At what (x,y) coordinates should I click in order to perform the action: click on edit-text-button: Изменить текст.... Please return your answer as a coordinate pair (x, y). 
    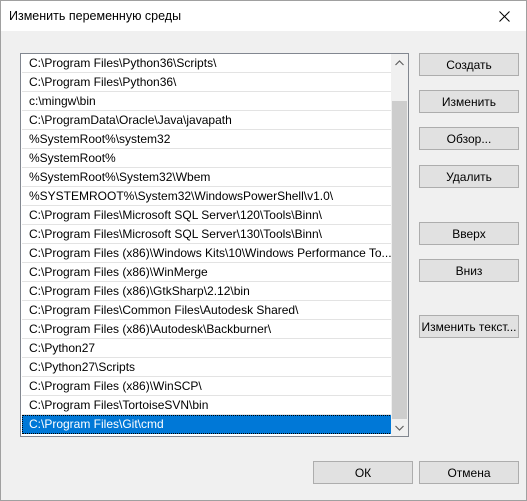
    Looking at the image, I should click on (469, 326).